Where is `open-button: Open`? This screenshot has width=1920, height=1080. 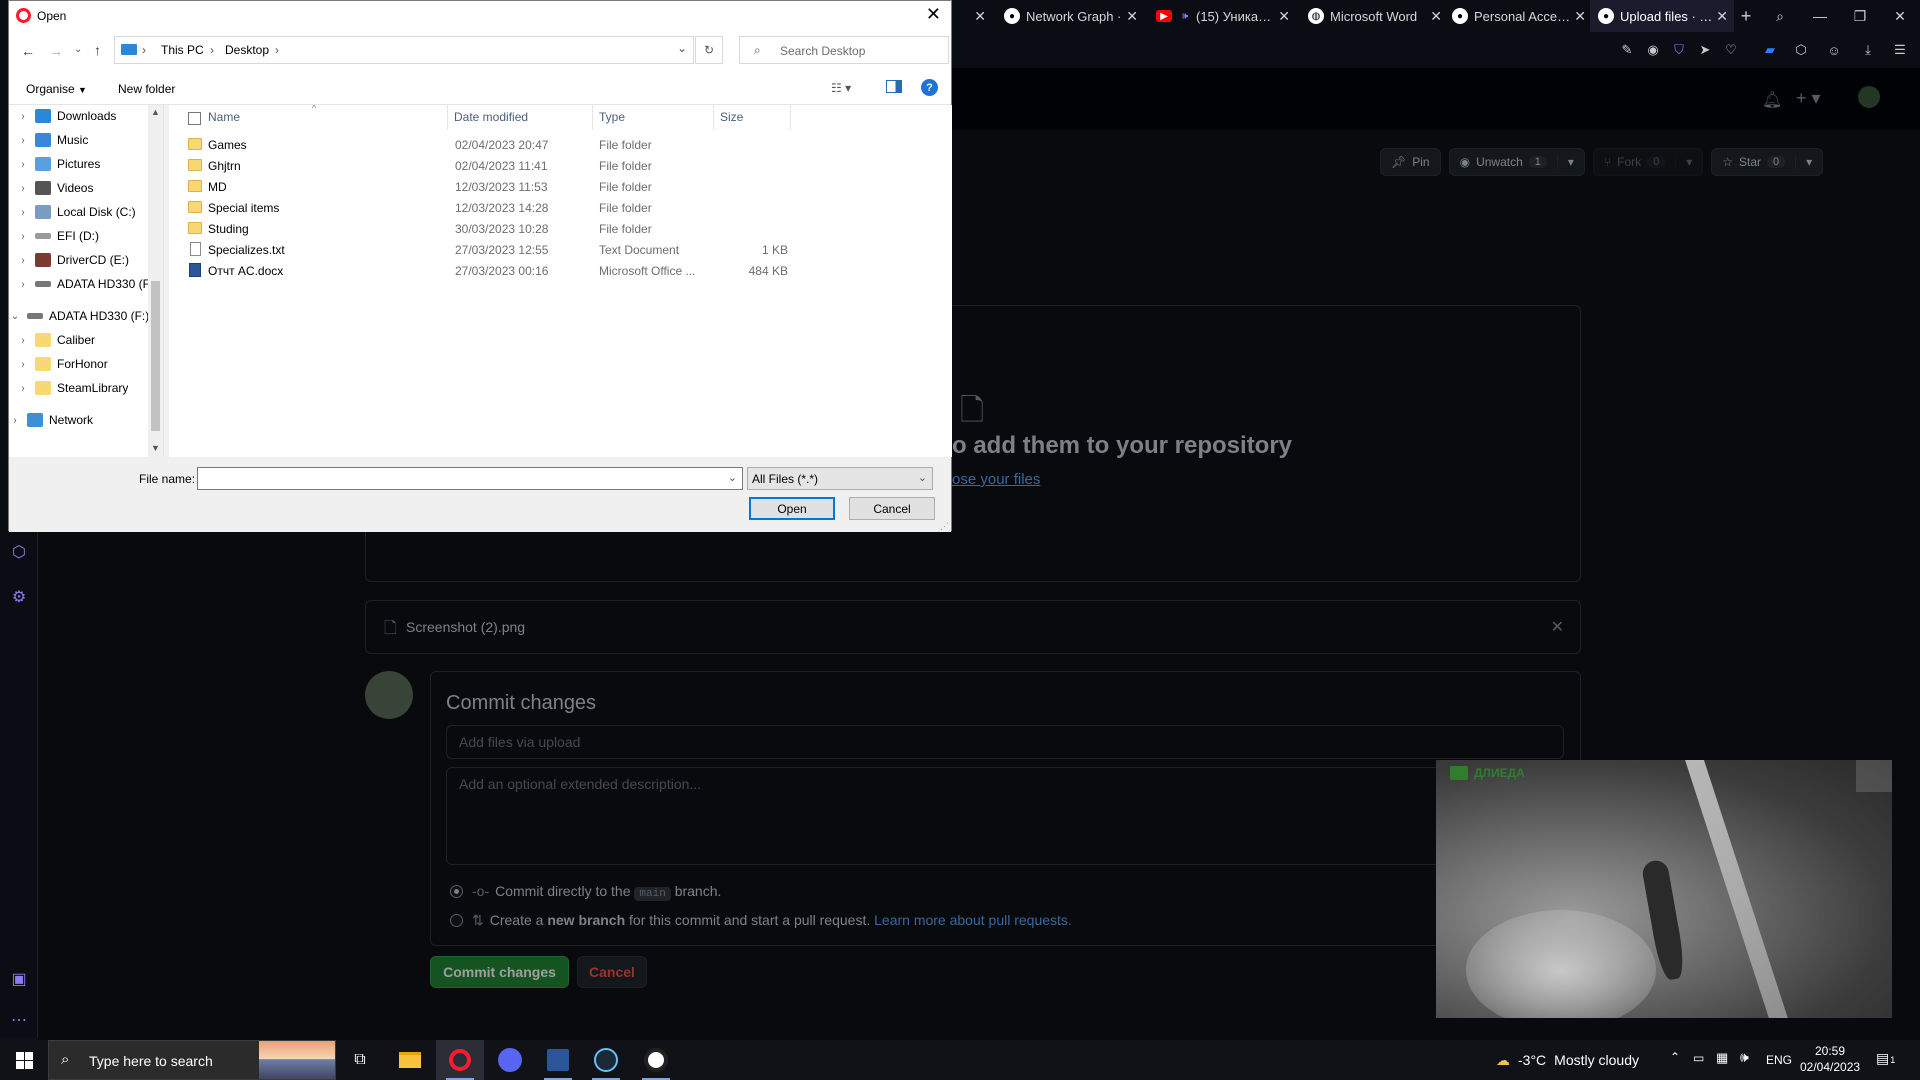 open-button: Open is located at coordinates (792, 508).